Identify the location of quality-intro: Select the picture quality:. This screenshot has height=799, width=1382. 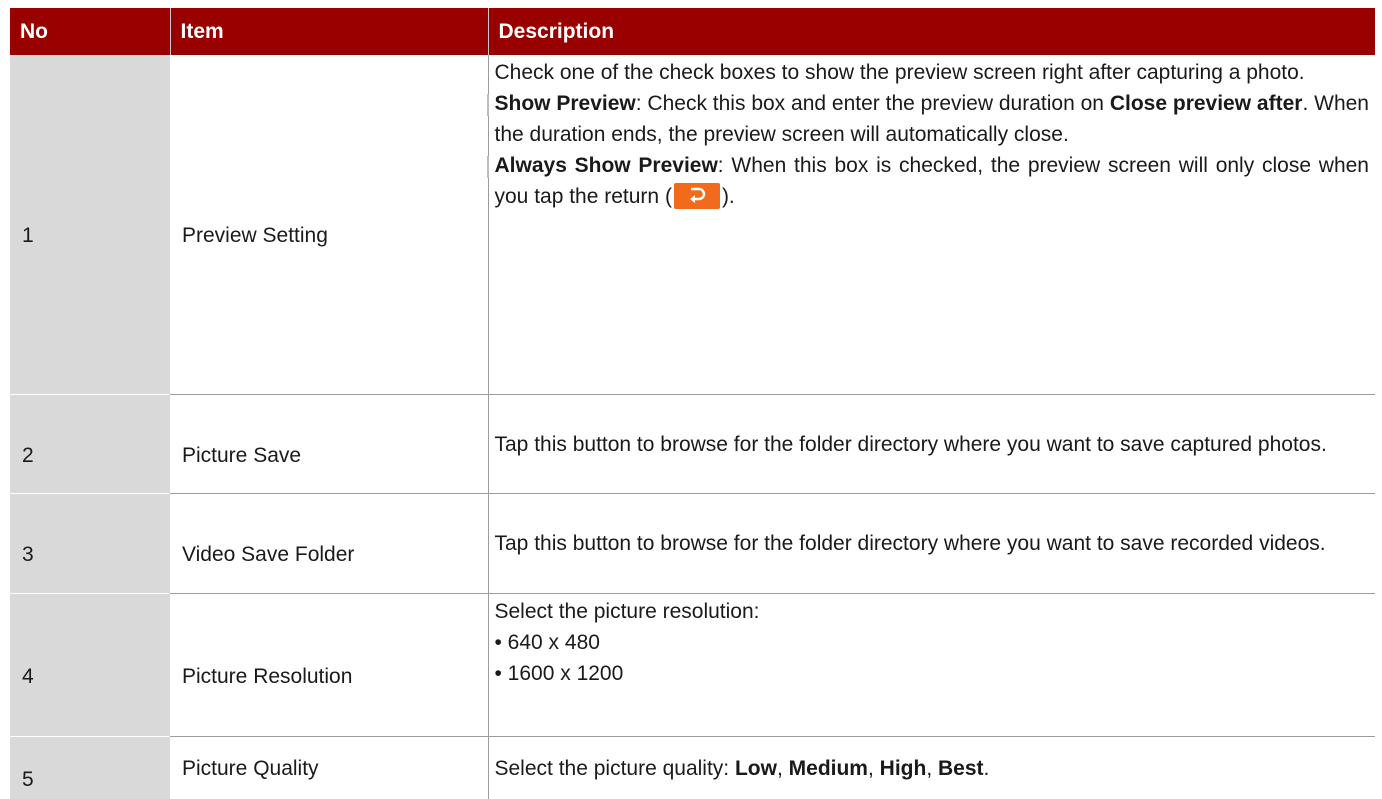
(615, 768).